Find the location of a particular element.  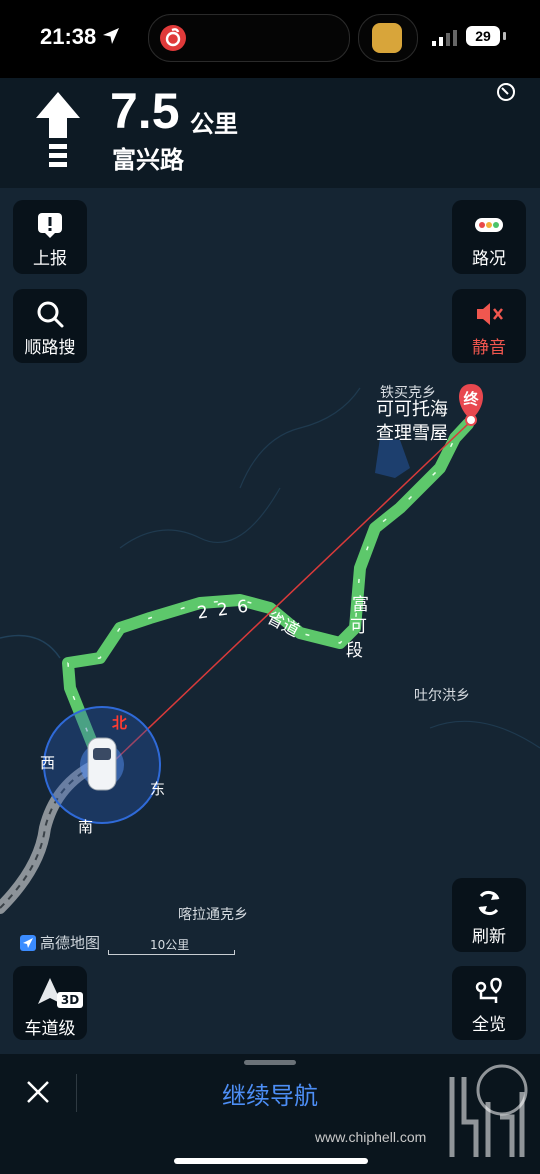

navigation-header: 7.5 公里 富兴路 is located at coordinates (270, 133).